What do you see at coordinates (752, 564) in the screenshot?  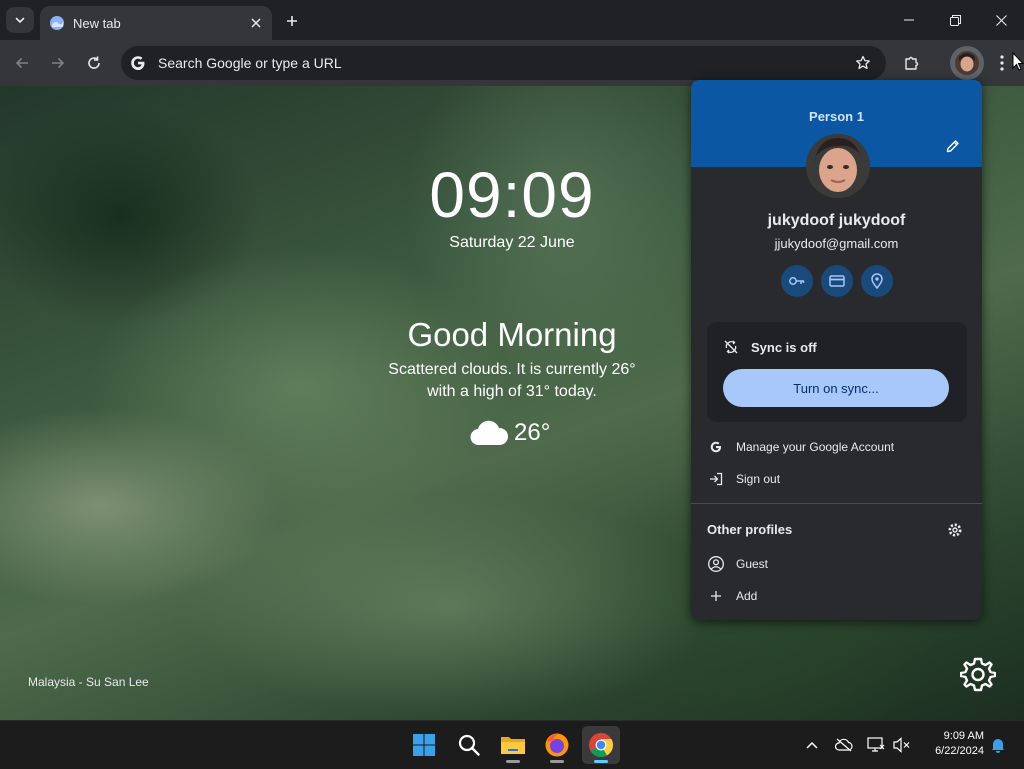 I see `guest-label: Guest` at bounding box center [752, 564].